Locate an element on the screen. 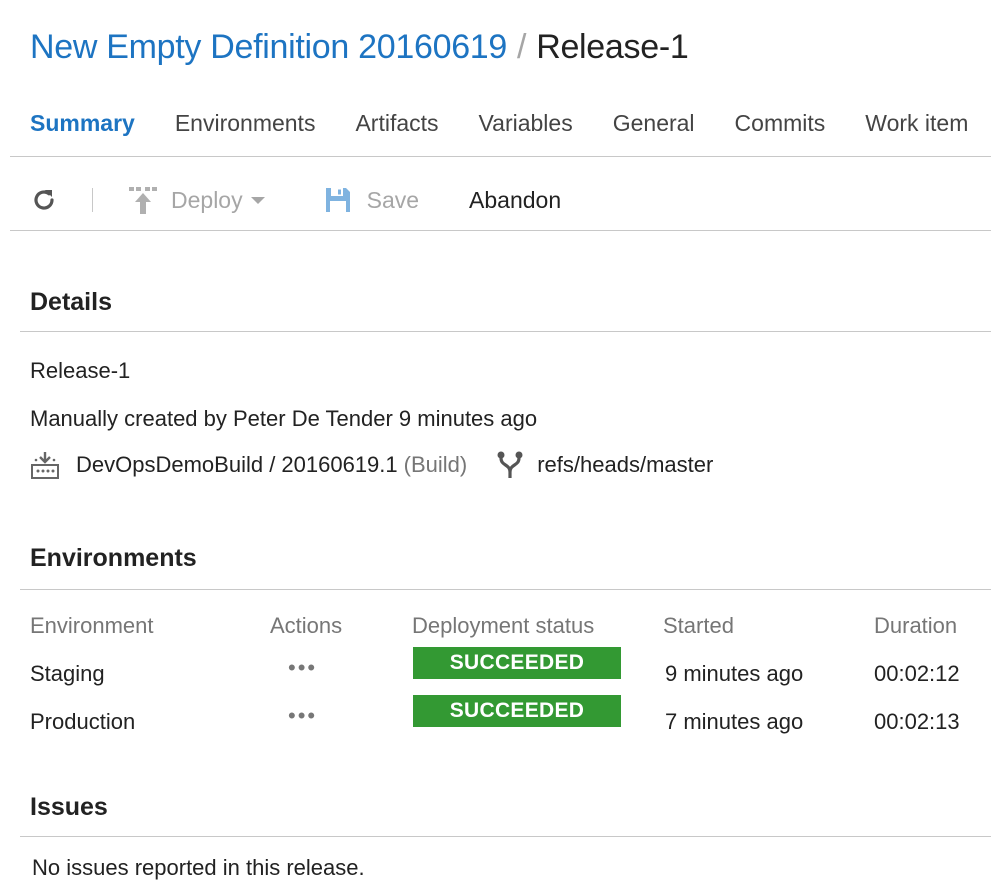 This screenshot has width=991, height=891. build-icon is located at coordinates (45, 465).